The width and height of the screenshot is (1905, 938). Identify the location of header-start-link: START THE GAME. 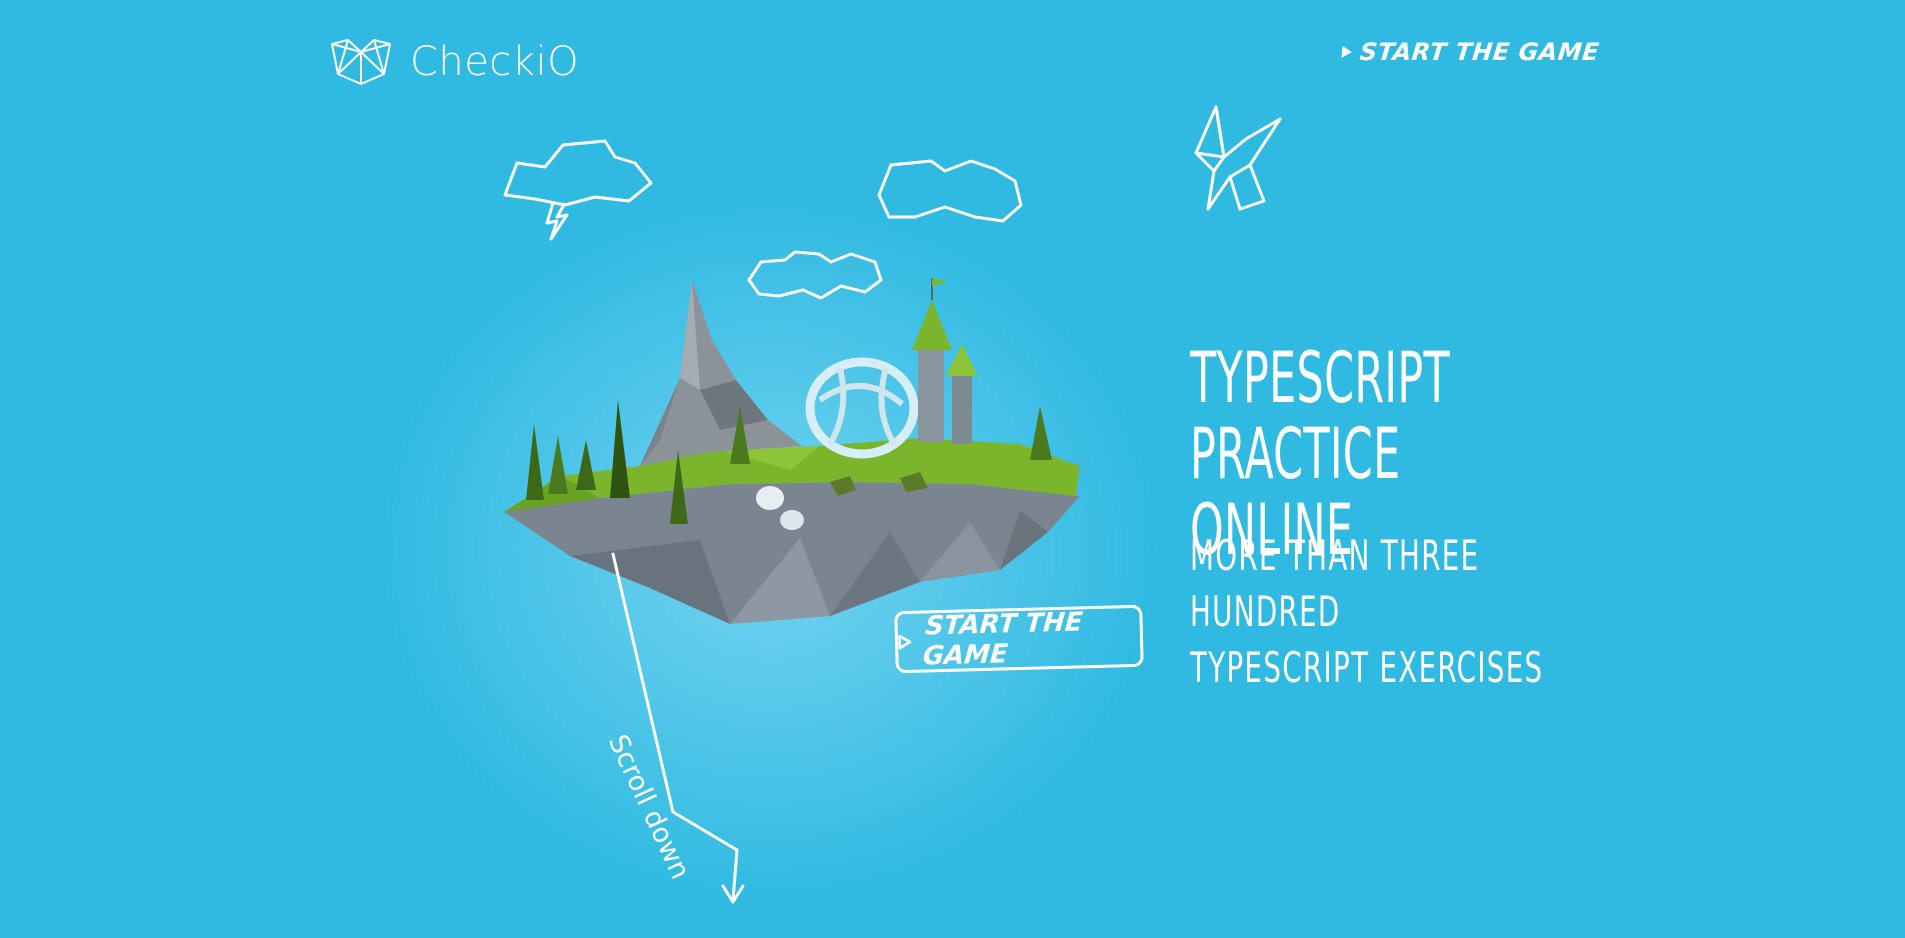
(1471, 52).